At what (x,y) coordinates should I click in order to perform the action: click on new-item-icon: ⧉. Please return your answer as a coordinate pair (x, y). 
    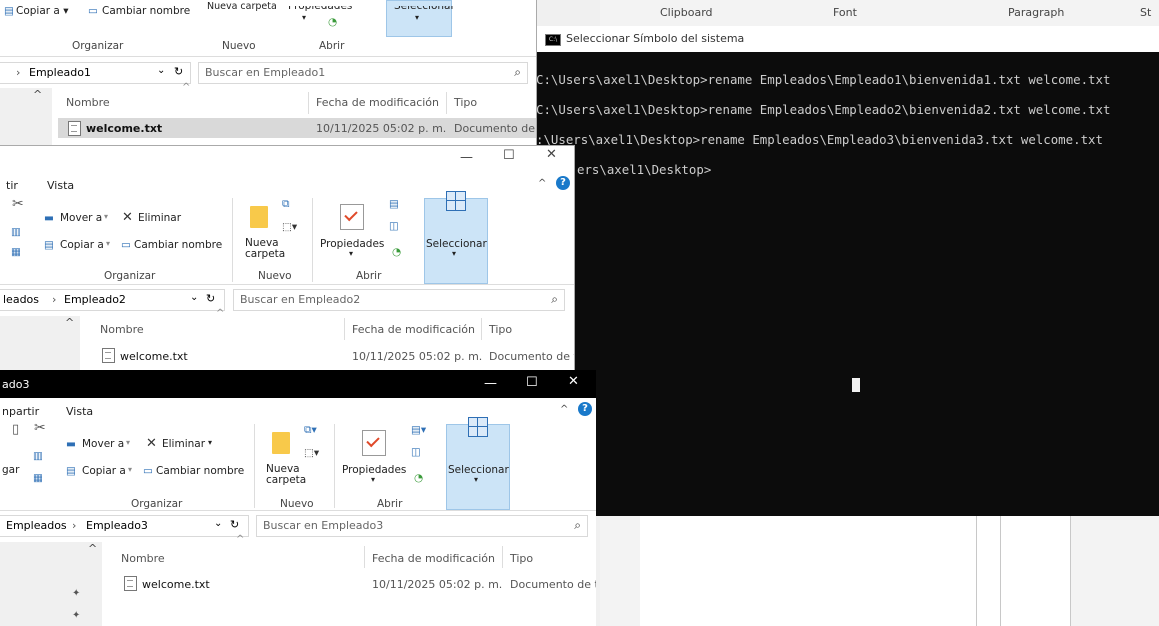
    Looking at the image, I should click on (286, 204).